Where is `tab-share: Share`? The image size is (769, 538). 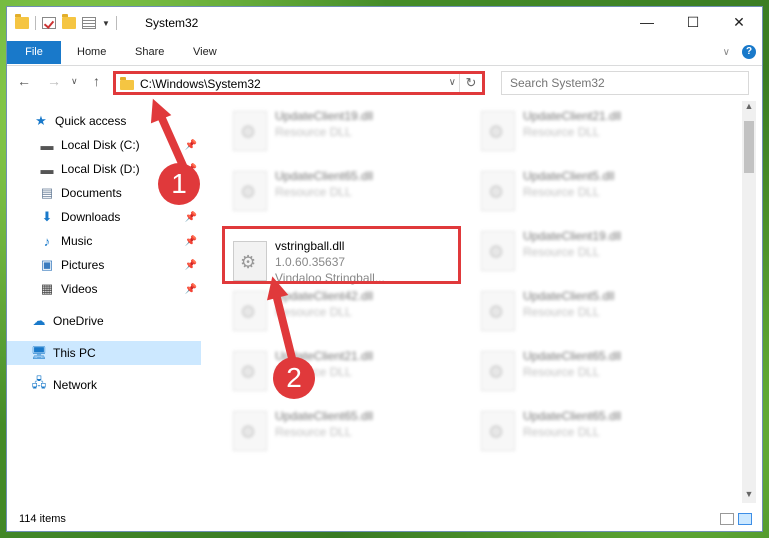
tab-share: Share is located at coordinates (149, 52).